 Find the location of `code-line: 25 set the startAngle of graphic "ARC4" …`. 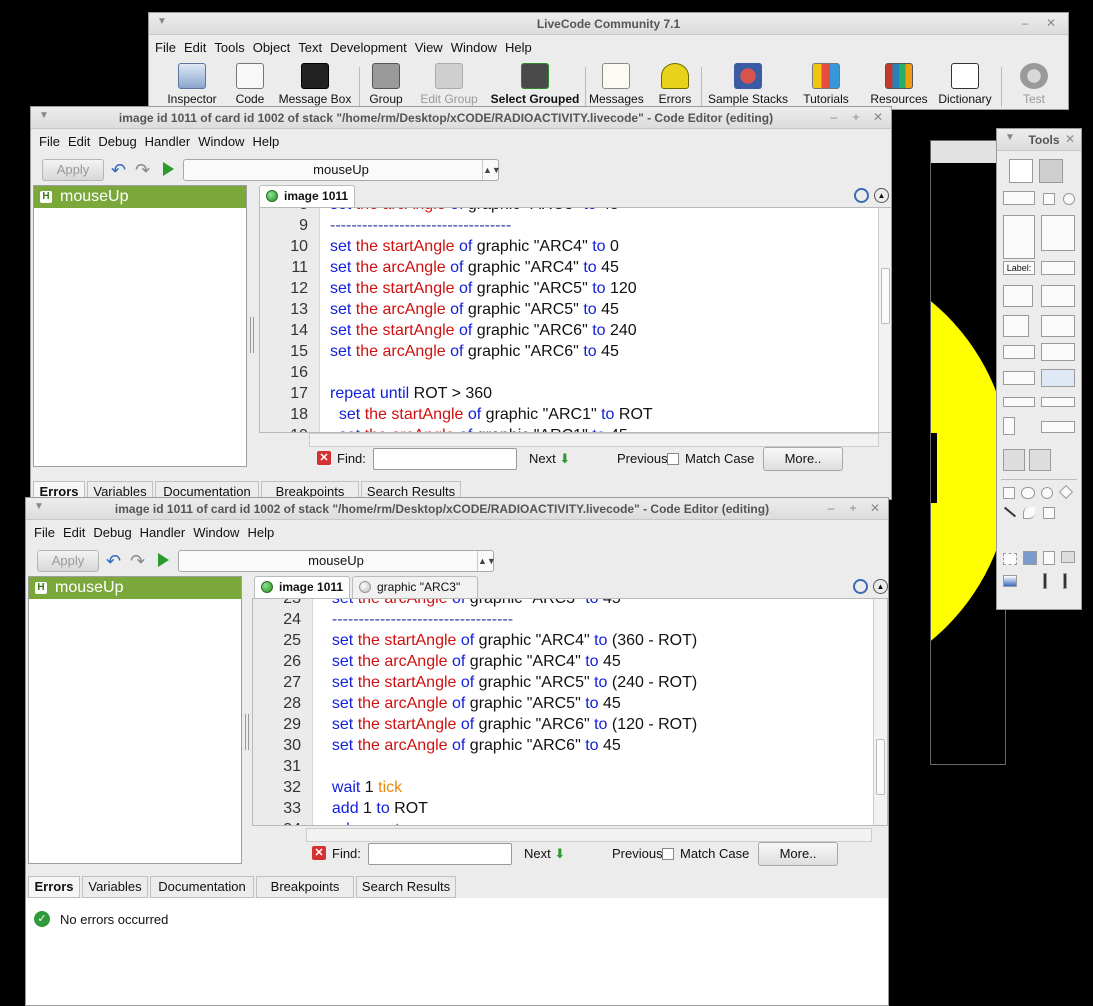

code-line: 25 set the startAngle of graphic "ARC4" … is located at coordinates (563, 640).